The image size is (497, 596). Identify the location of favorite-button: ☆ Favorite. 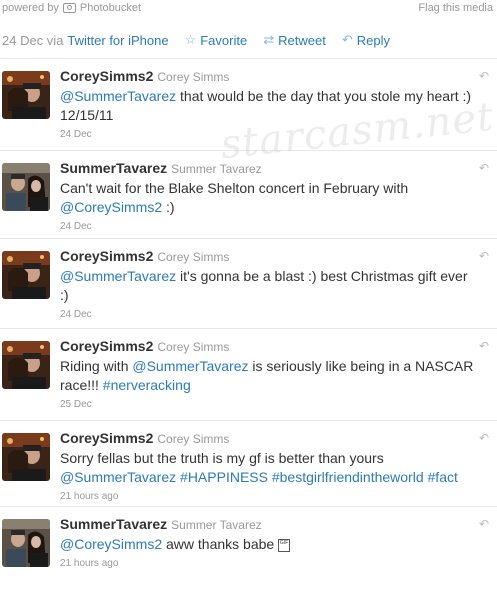
(216, 40).